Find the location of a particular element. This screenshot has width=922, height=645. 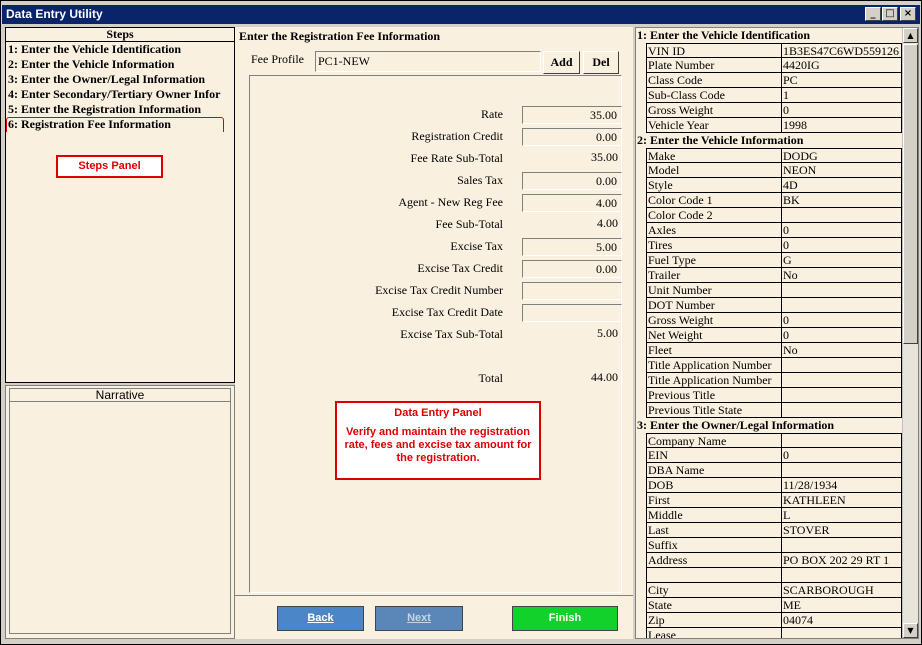

summary-field-value: 4D is located at coordinates (841, 185).